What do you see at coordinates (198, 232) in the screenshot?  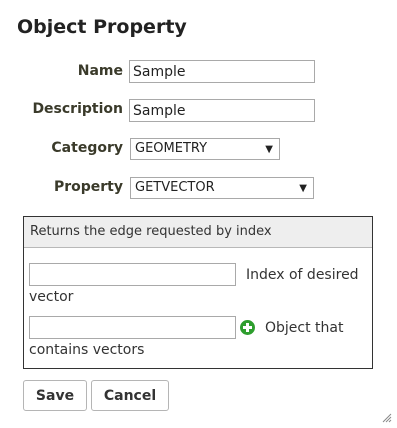 I see `panel-description: Returns the edge requested by index` at bounding box center [198, 232].